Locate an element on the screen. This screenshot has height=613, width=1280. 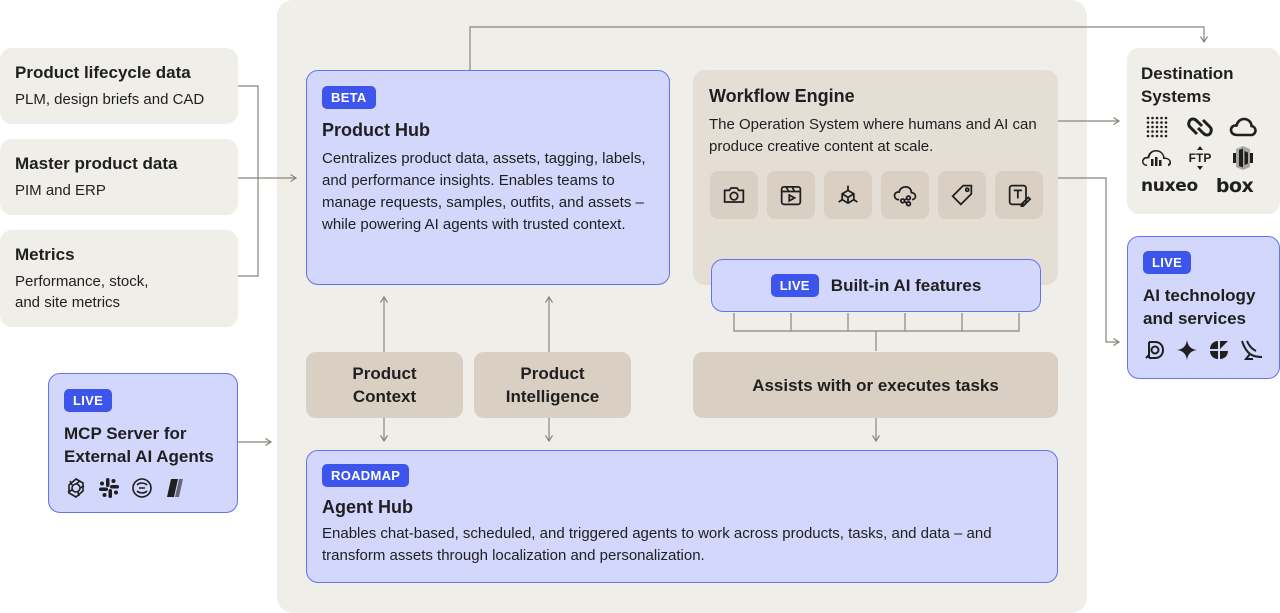
assists-label: Assists with or executes tasks is located at coordinates (875, 385).